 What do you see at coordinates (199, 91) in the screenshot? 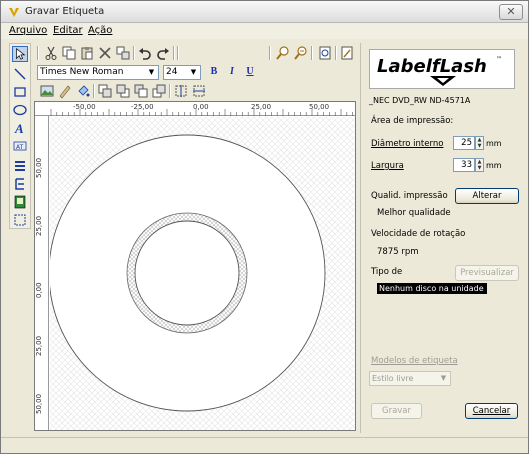
I see `align-middle-icon` at bounding box center [199, 91].